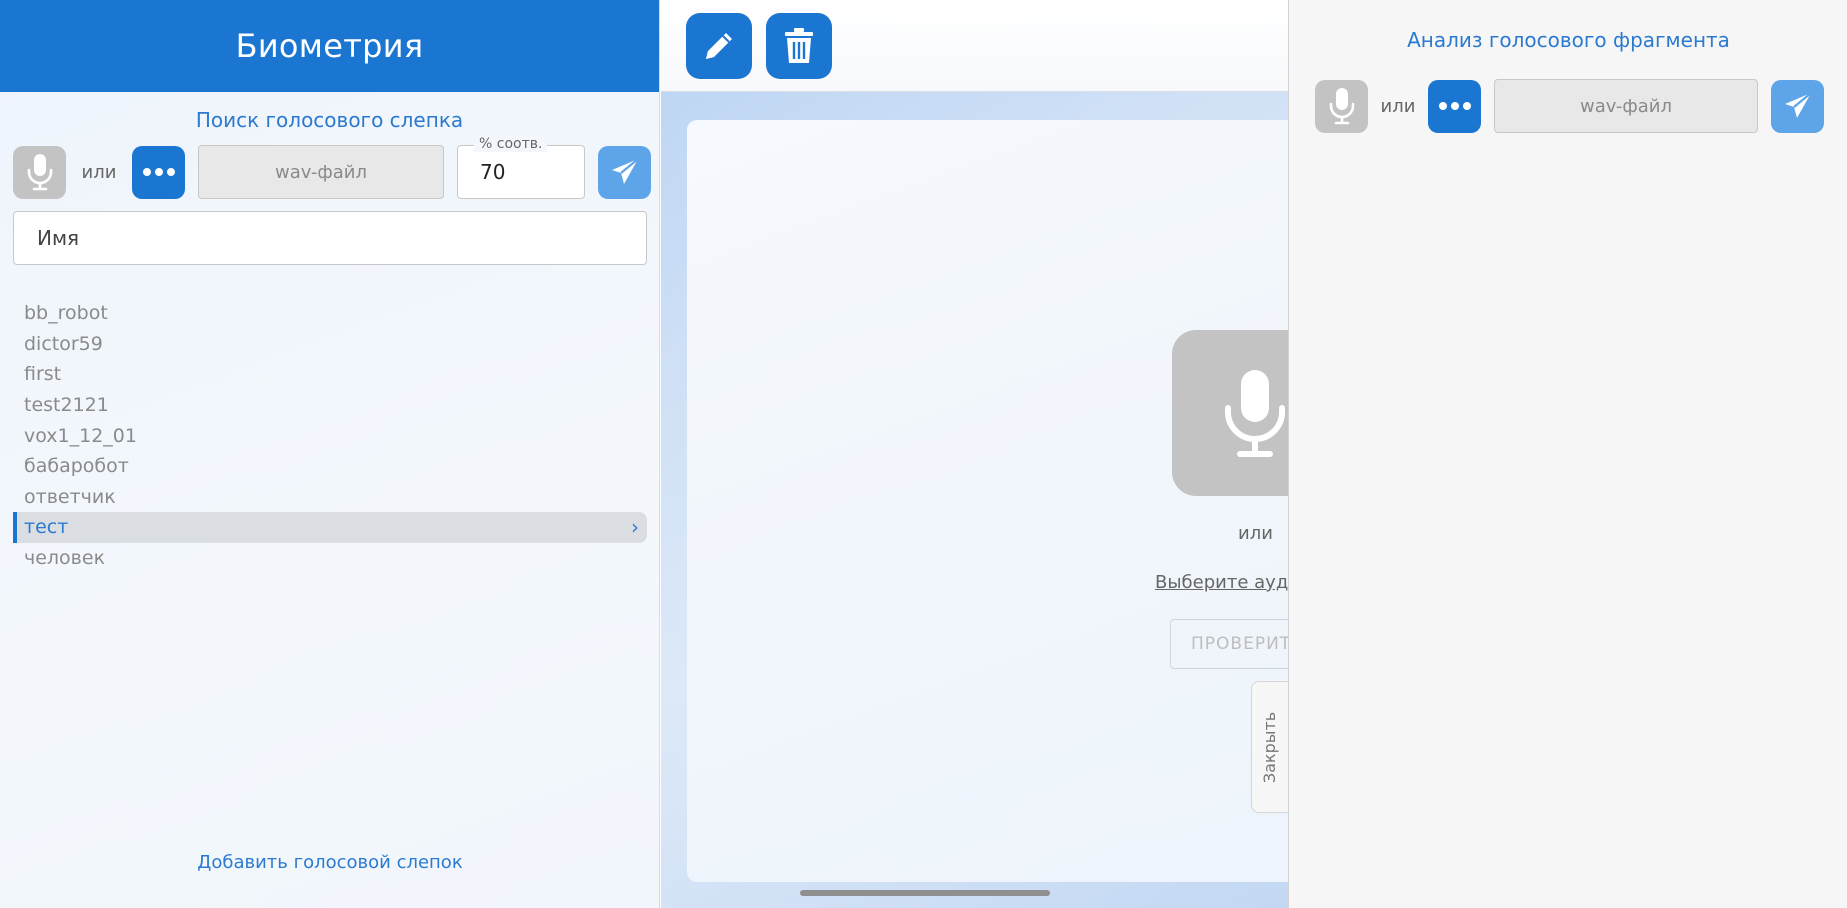 This screenshot has width=1847, height=908. What do you see at coordinates (511, 144) in the screenshot?
I see `match-percent-label: % соотв.` at bounding box center [511, 144].